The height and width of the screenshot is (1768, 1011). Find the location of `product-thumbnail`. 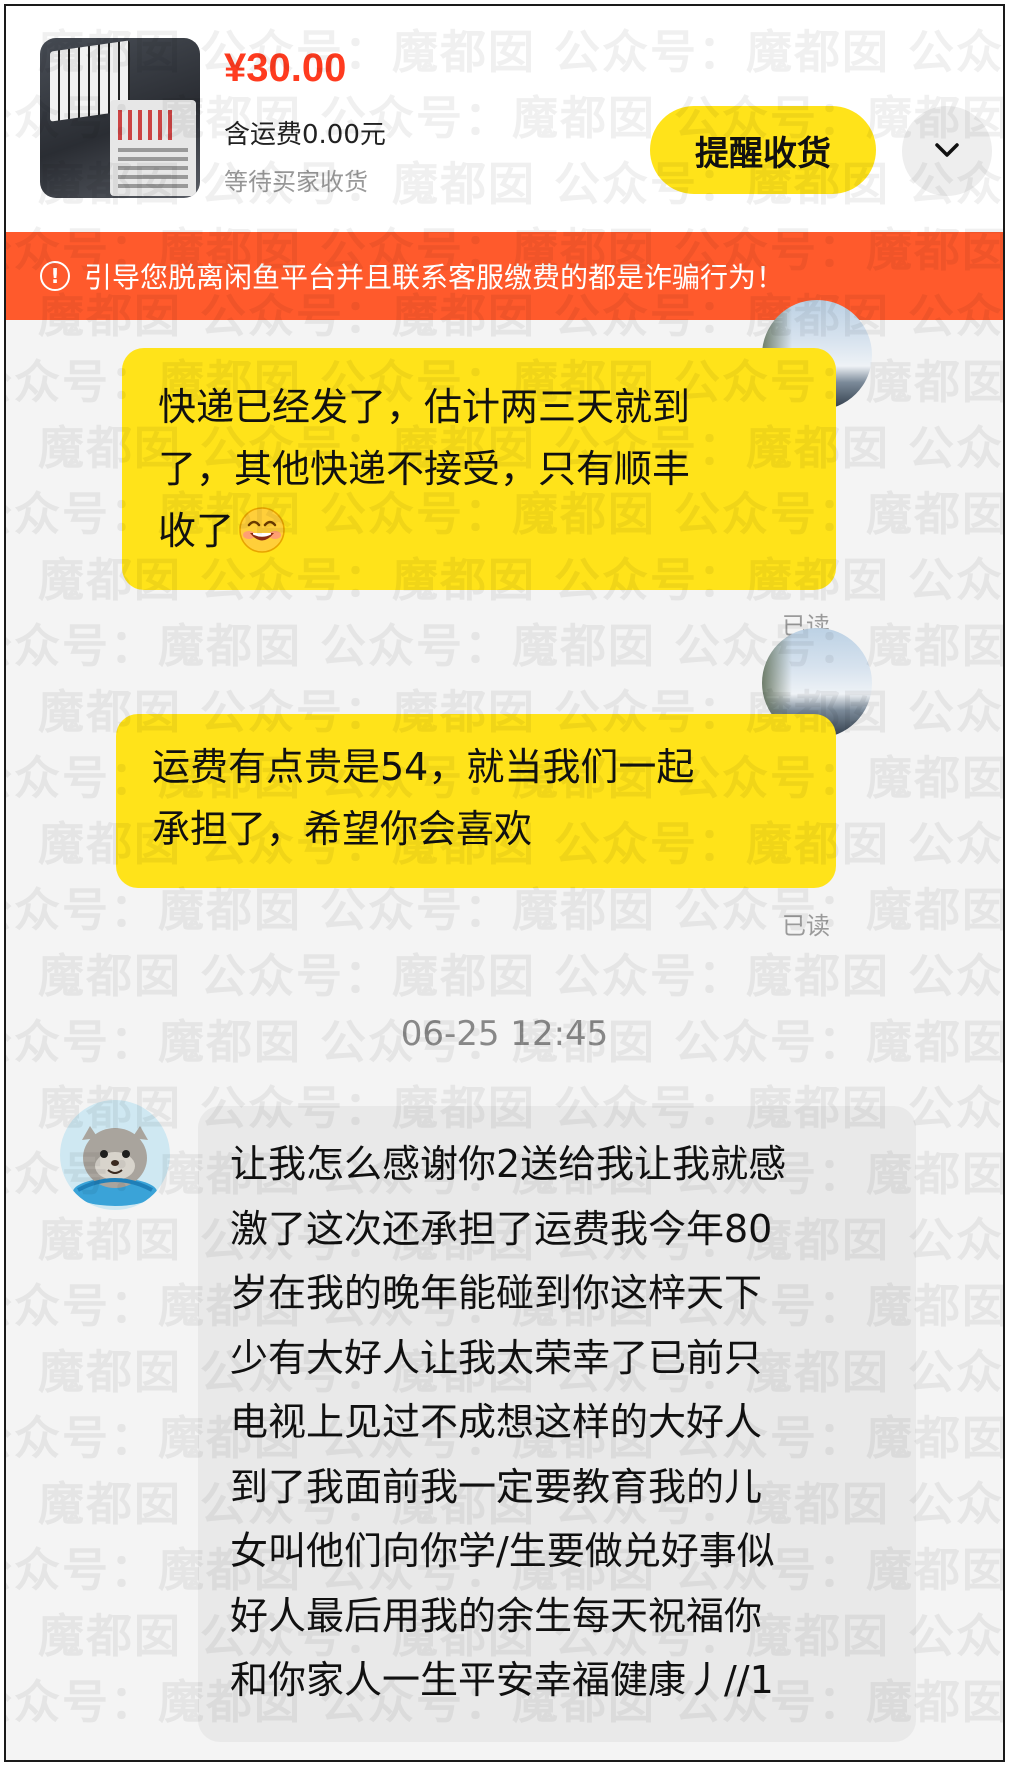

product-thumbnail is located at coordinates (120, 118).